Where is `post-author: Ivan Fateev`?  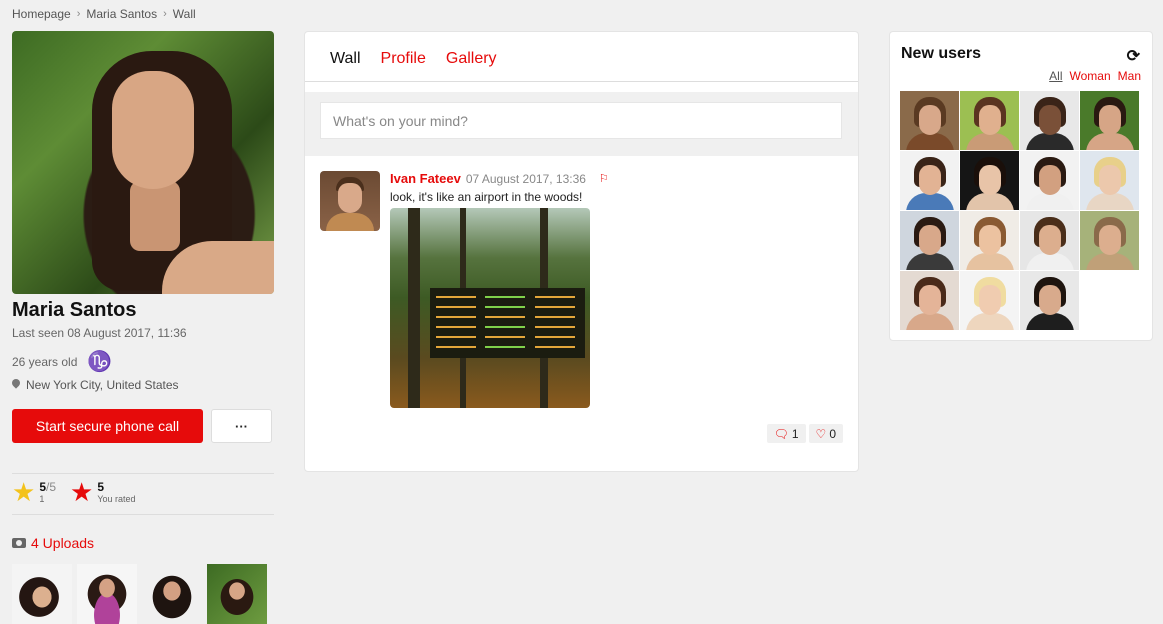
post-author: Ivan Fateev is located at coordinates (425, 178).